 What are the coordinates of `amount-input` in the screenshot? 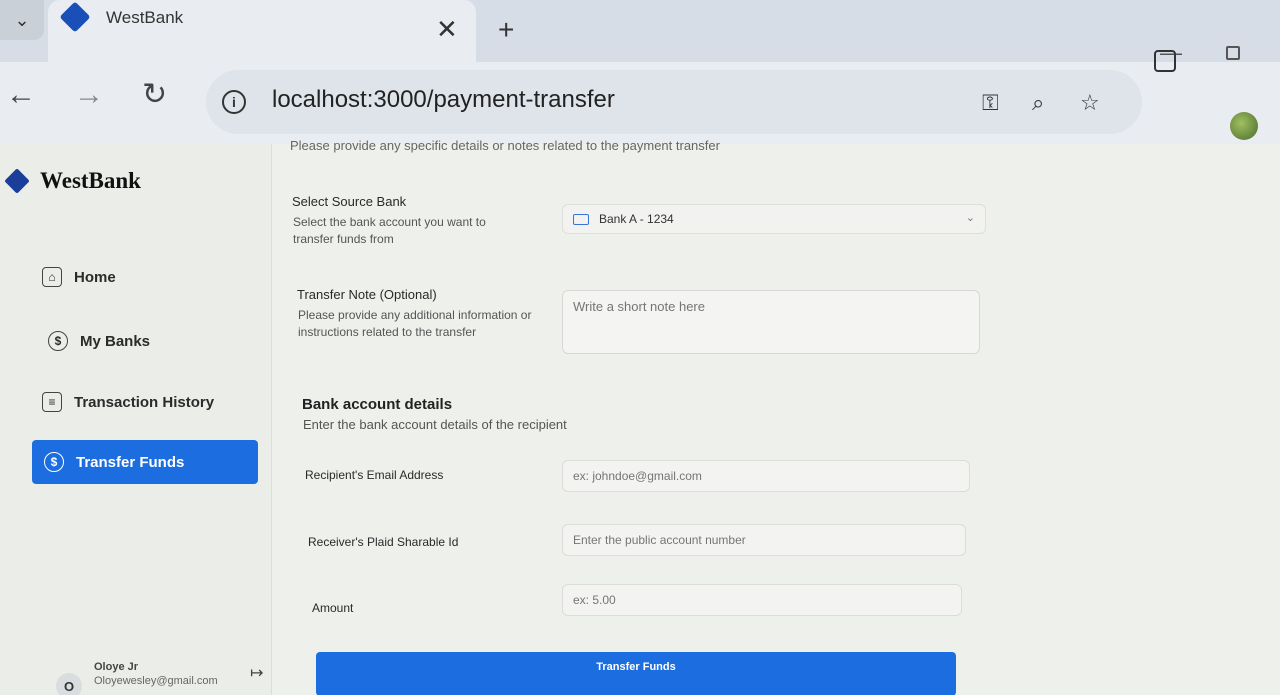 It's located at (762, 600).